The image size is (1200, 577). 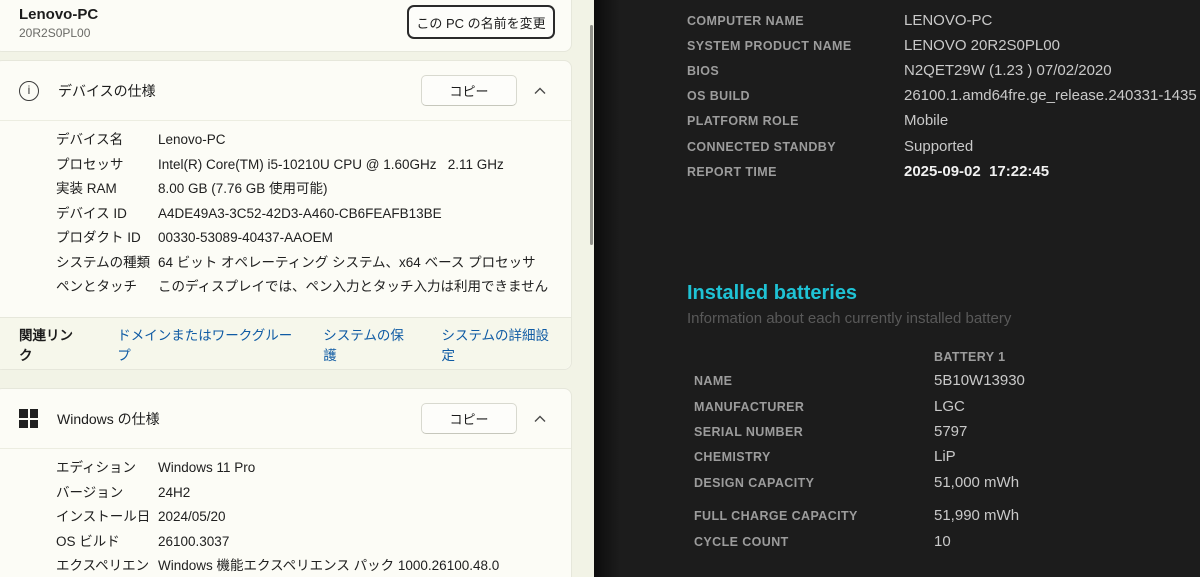 What do you see at coordinates (897, 23) in the screenshot?
I see `report-row: COMPUTER NAME LENOVO-PC` at bounding box center [897, 23].